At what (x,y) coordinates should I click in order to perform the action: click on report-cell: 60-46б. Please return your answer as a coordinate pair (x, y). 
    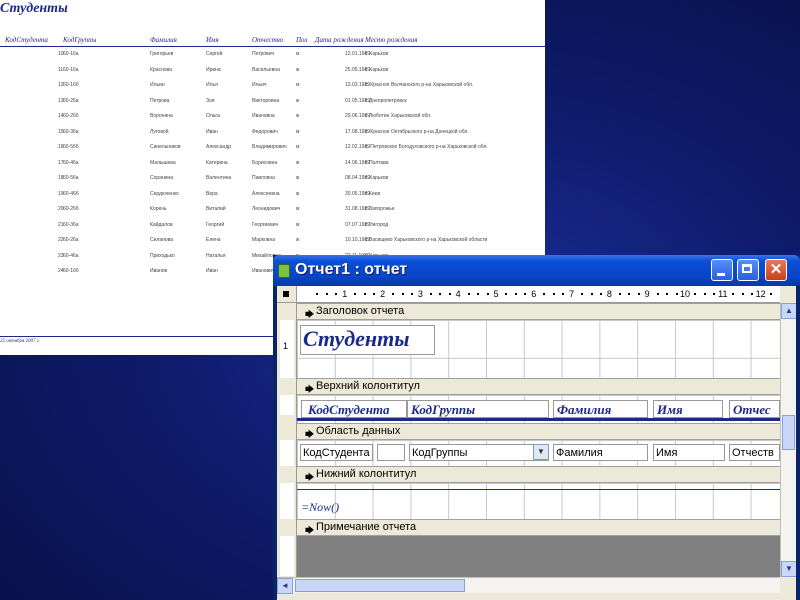
    Looking at the image, I should click on (71, 193).